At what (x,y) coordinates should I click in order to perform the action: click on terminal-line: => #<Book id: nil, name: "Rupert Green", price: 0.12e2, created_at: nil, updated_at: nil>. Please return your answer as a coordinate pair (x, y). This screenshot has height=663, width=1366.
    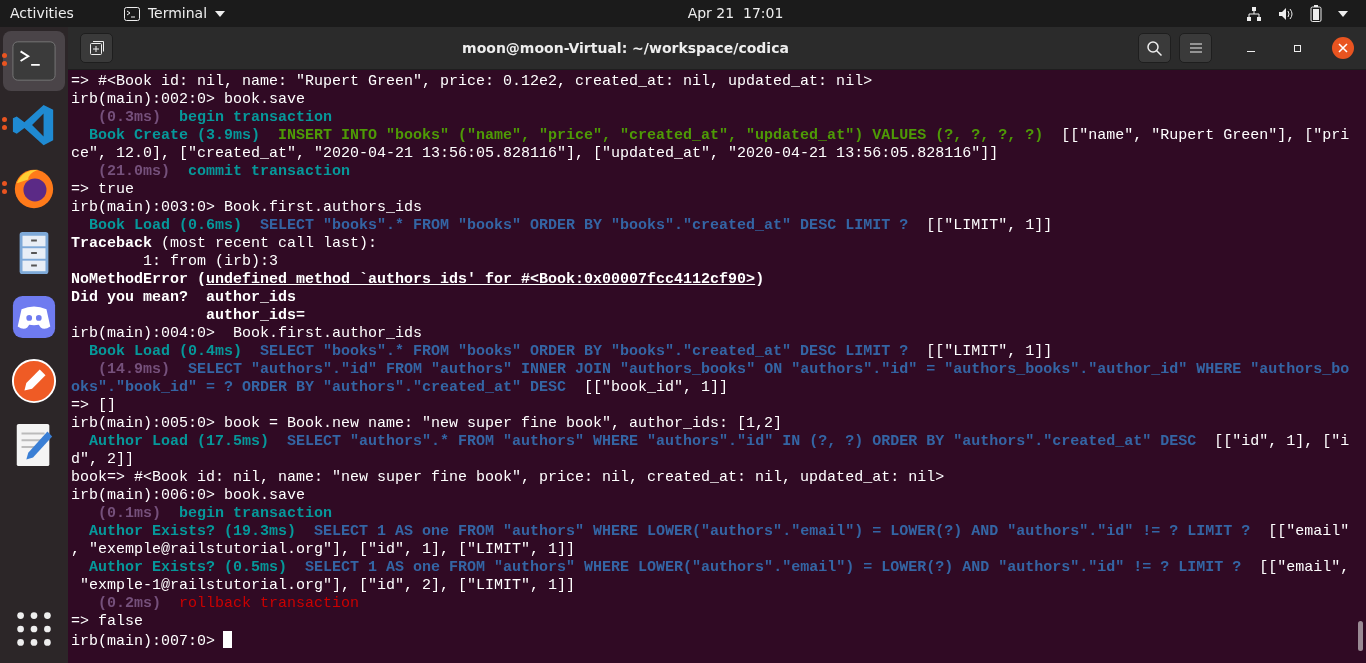
    Looking at the image, I should click on (472, 81).